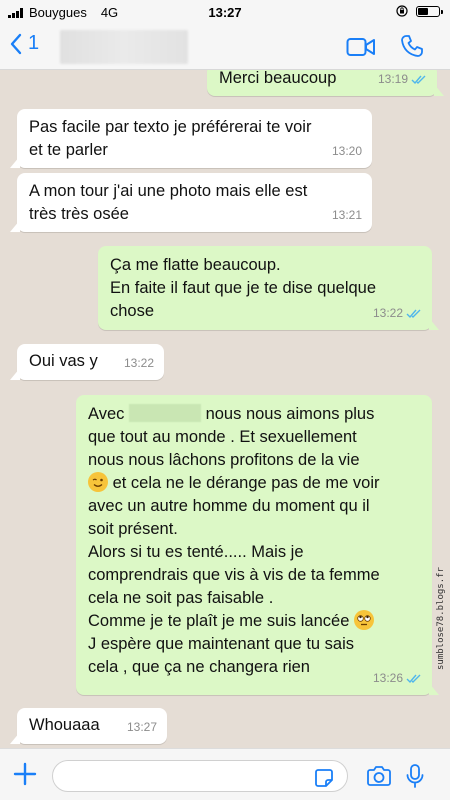 This screenshot has height=800, width=450. I want to click on unread-count: 1, so click(34, 43).